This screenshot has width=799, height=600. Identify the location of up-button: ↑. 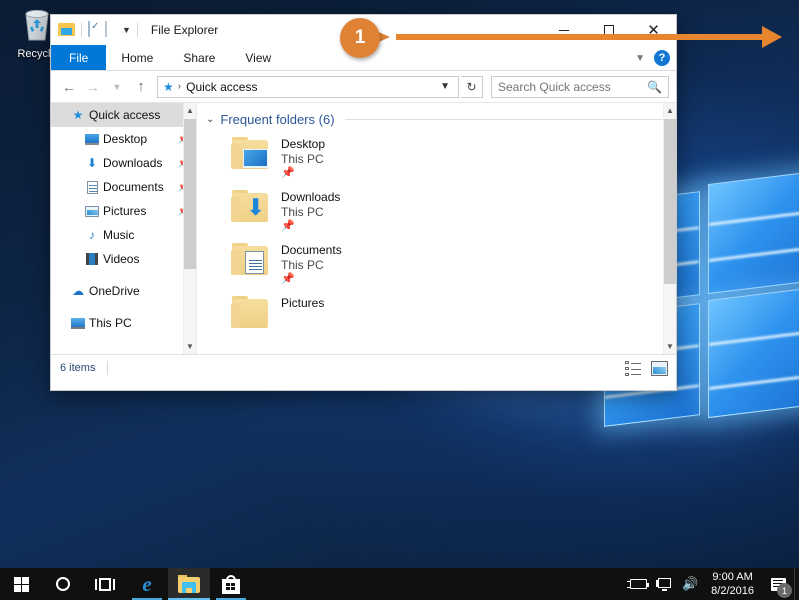
(141, 87).